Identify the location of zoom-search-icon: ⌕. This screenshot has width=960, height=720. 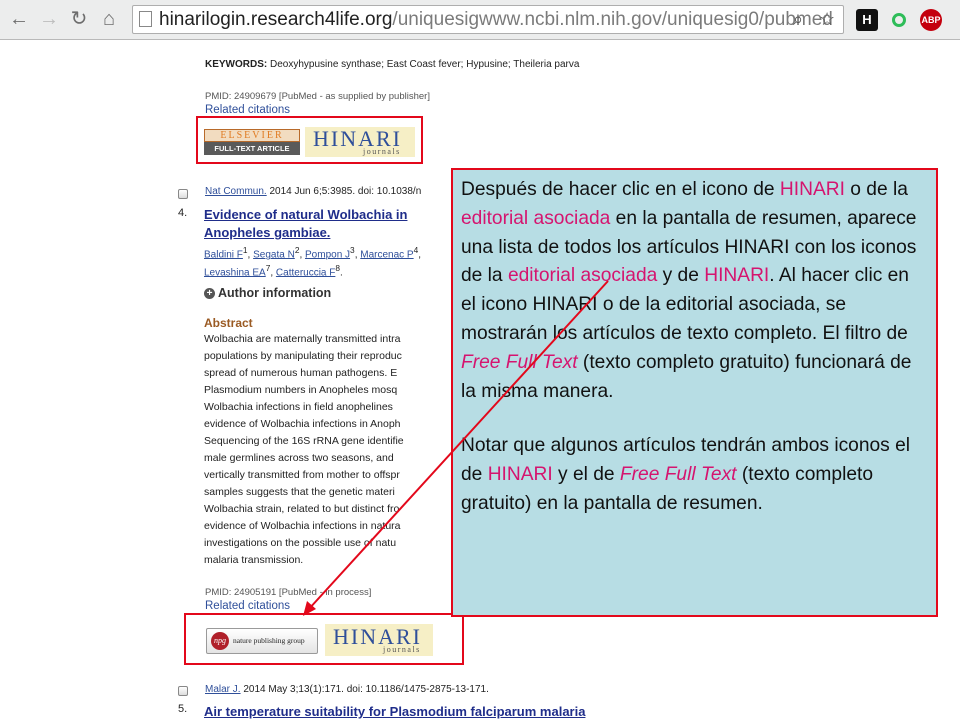
(798, 19).